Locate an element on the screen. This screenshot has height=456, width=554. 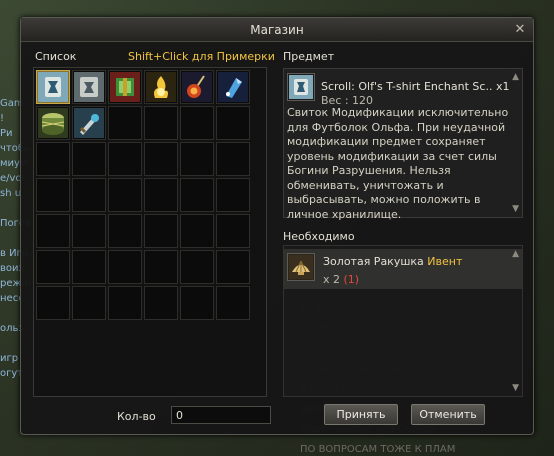
fire-amulet-icon is located at coordinates (197, 87).